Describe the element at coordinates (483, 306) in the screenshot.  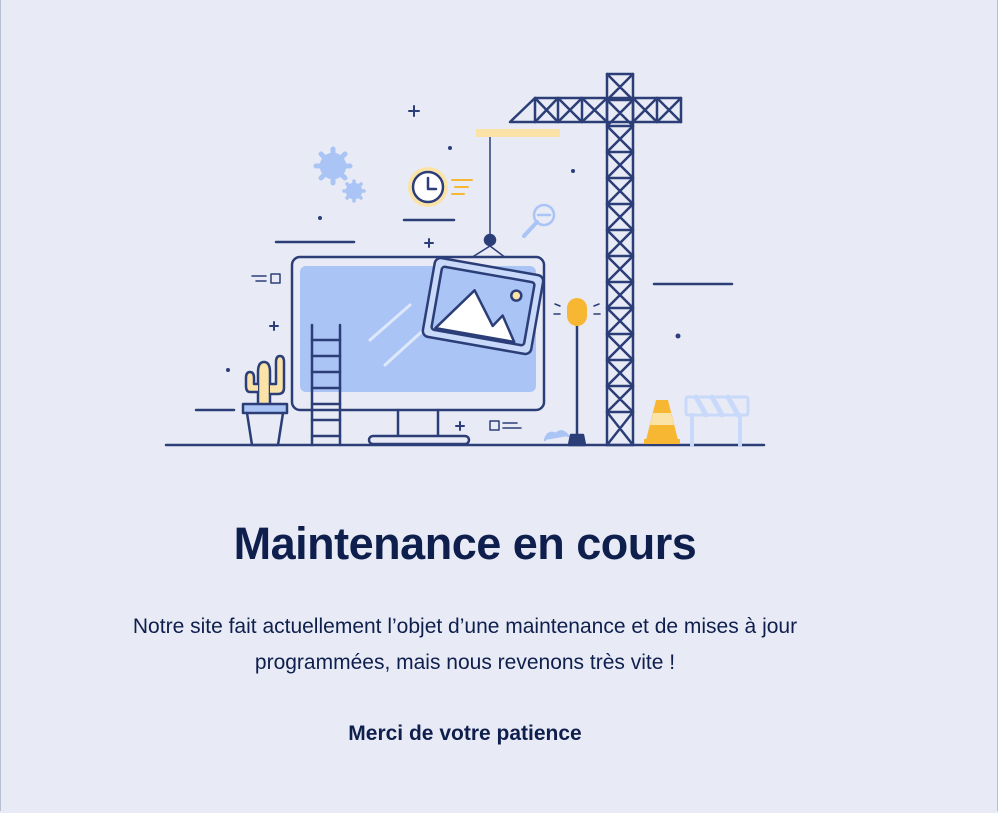
I see `picture-frame-icon` at that location.